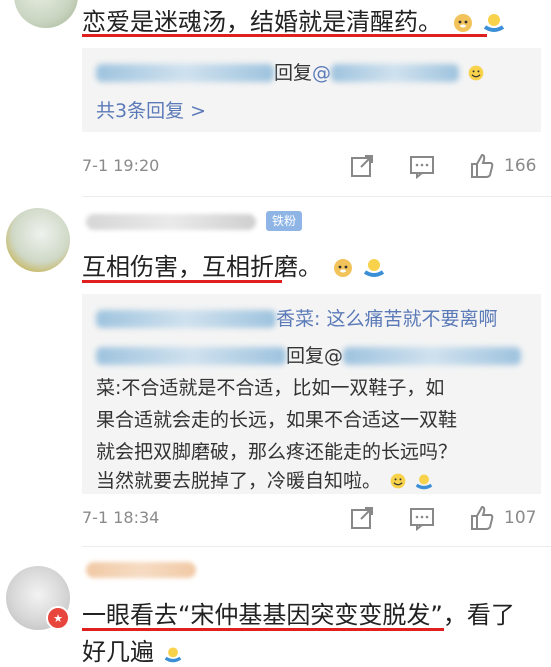 The height and width of the screenshot is (667, 551). Describe the element at coordinates (270, 388) in the screenshot. I see `reply-text-line: 菜:不合适就是不合适，比如一双鞋子，如` at that location.